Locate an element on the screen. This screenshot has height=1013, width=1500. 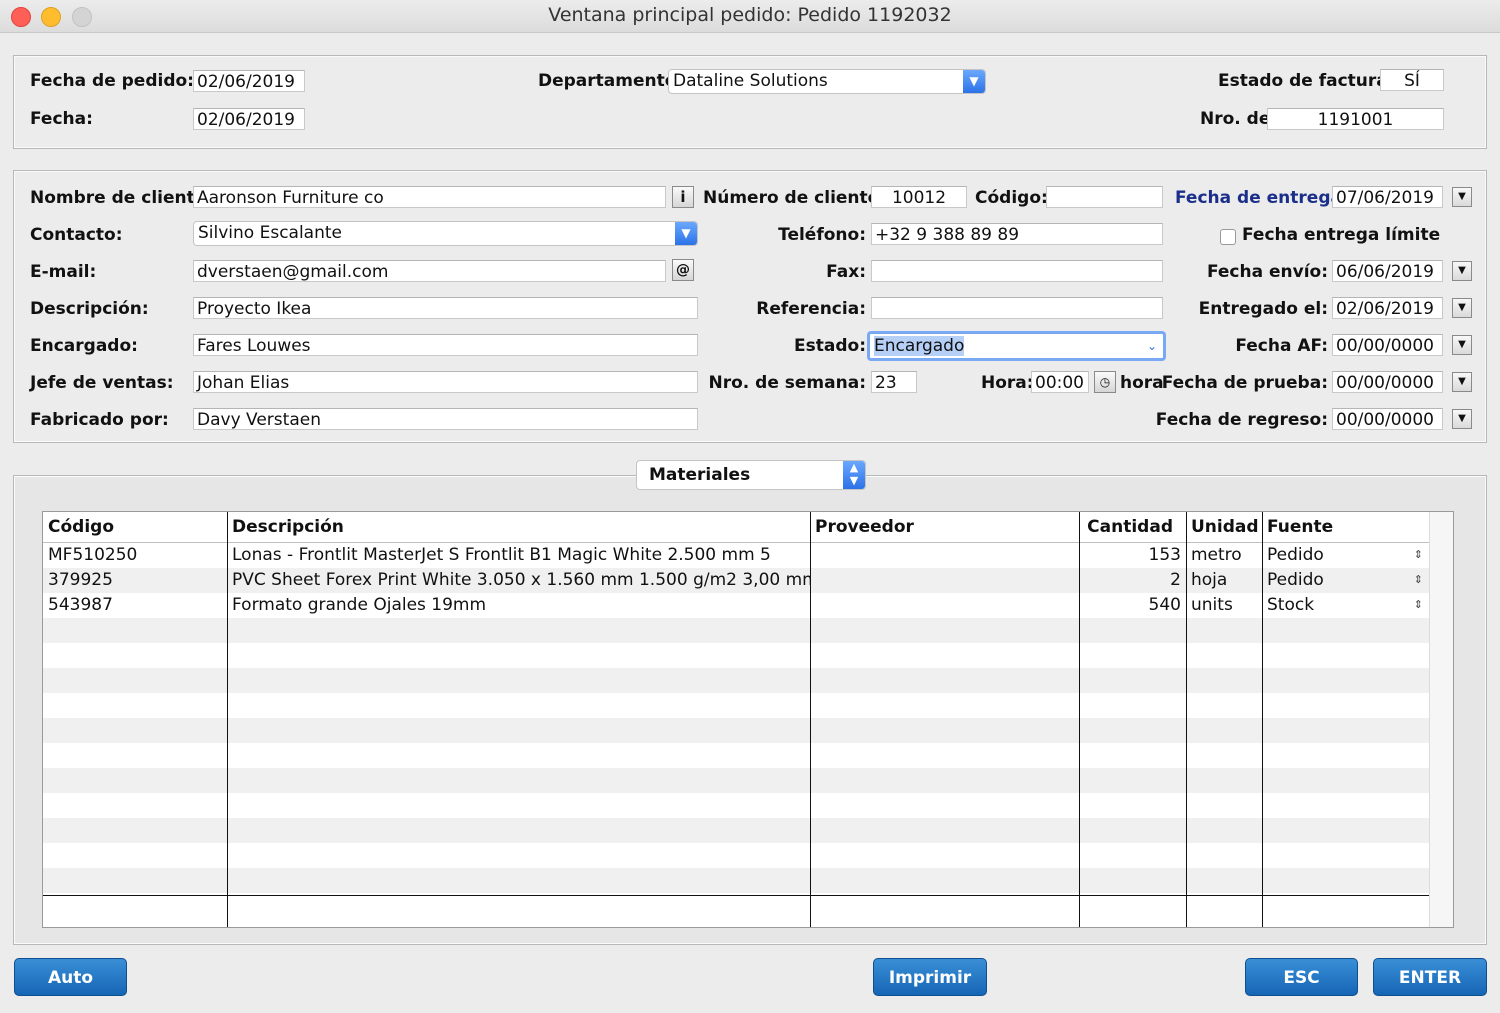
codigo-label: Código: is located at coordinates (1011, 198).